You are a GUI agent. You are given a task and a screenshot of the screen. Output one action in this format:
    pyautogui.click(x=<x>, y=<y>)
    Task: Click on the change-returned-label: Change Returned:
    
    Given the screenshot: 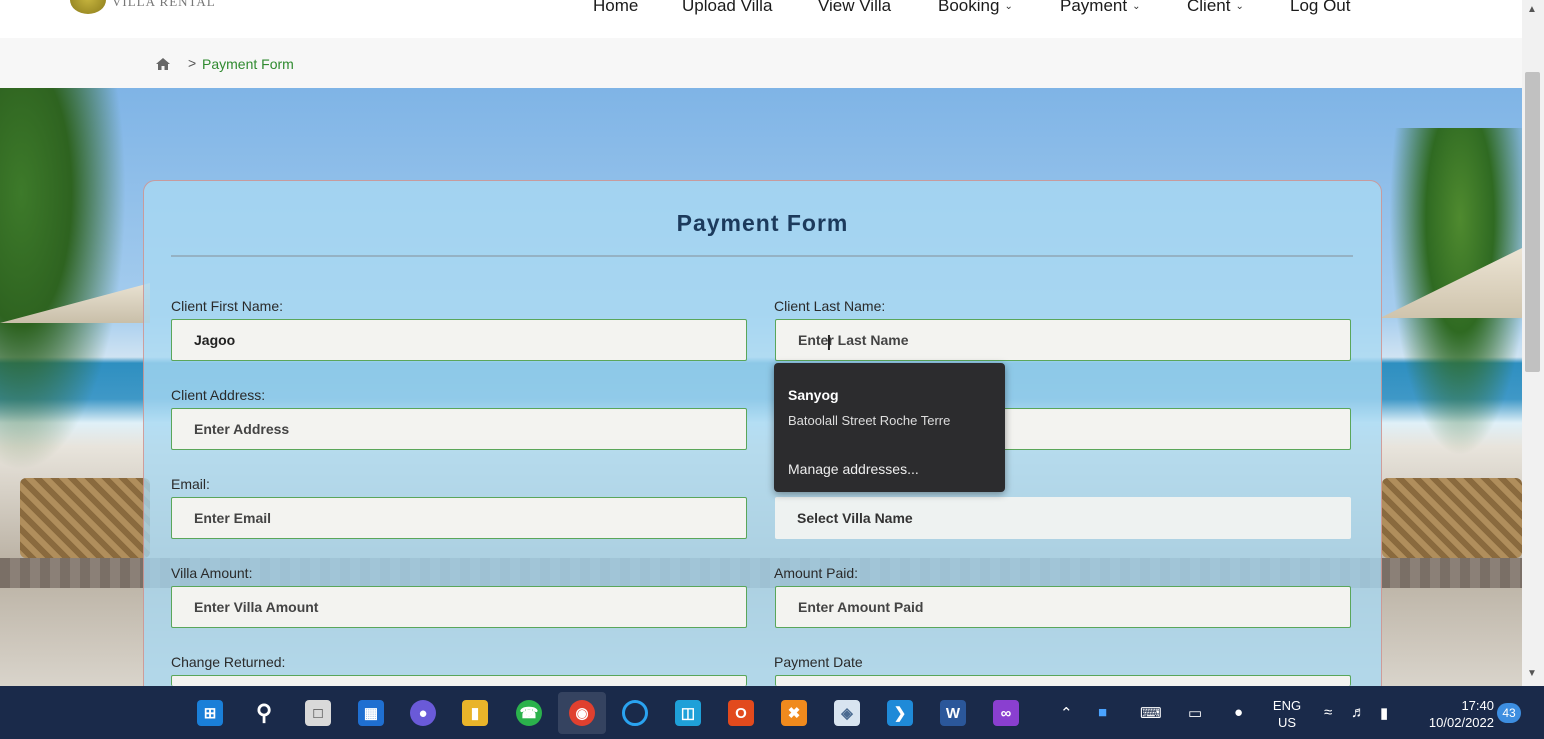 What is the action you would take?
    pyautogui.click(x=228, y=662)
    